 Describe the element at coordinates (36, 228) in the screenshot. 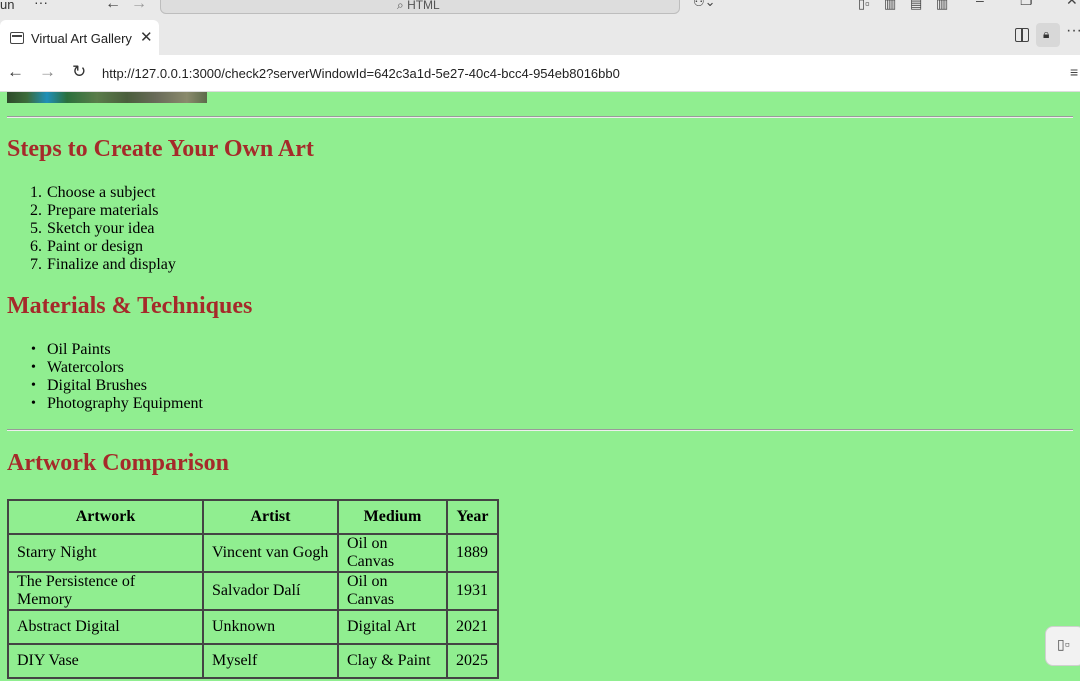

I see `step-number: 5.` at that location.